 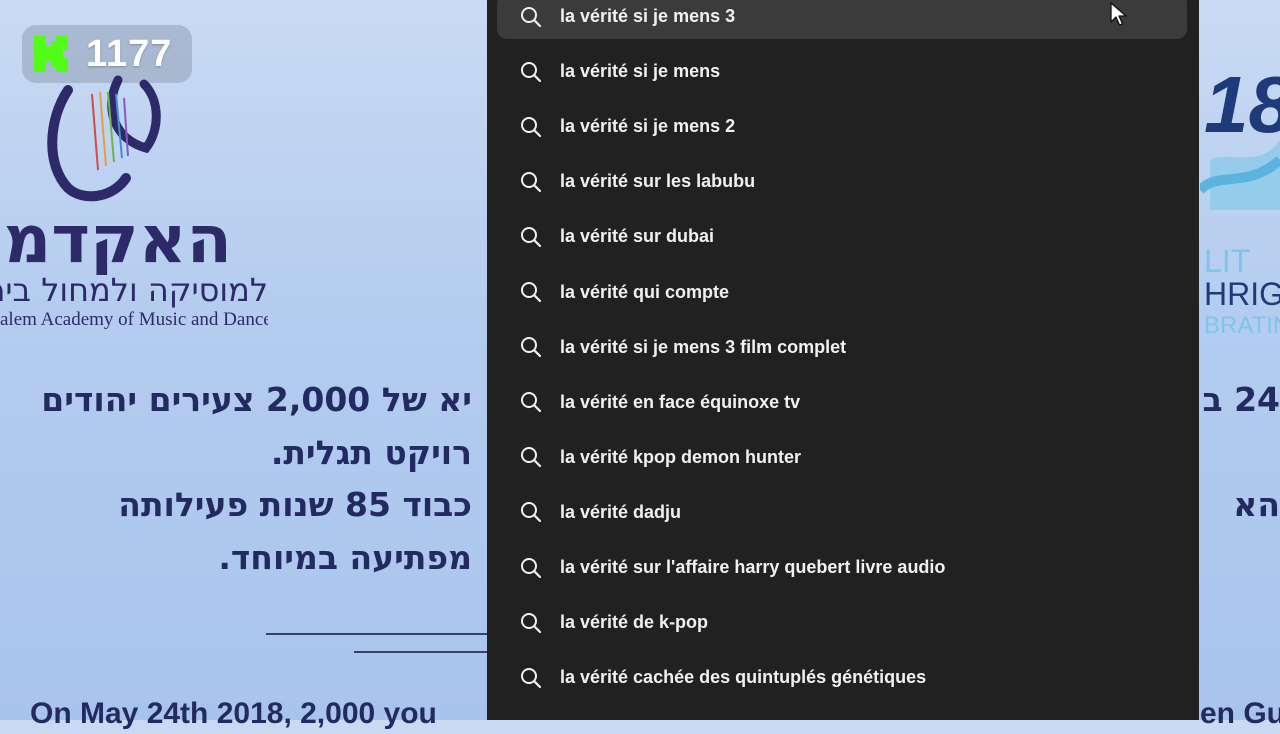 I want to click on search-suggestion-label: la vérité en face équinoxe tv, so click(x=680, y=401).